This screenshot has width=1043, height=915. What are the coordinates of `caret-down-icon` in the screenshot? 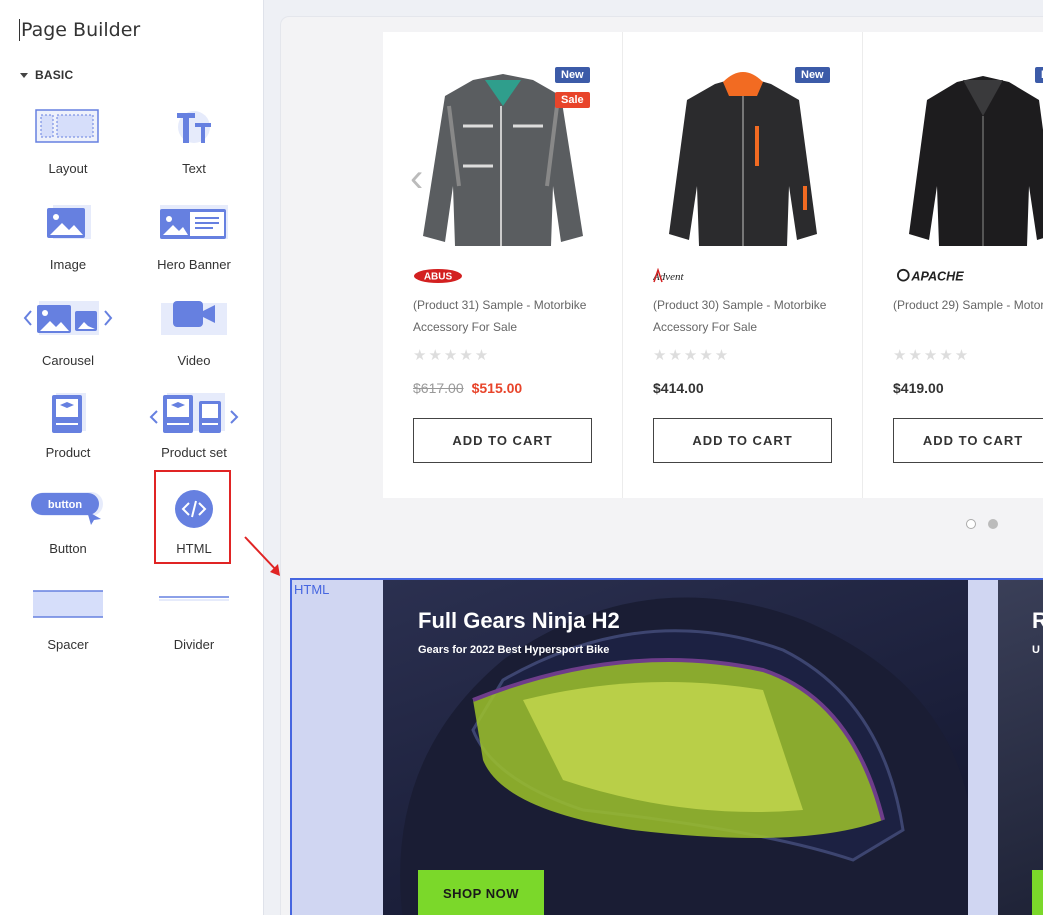 It's located at (24, 75).